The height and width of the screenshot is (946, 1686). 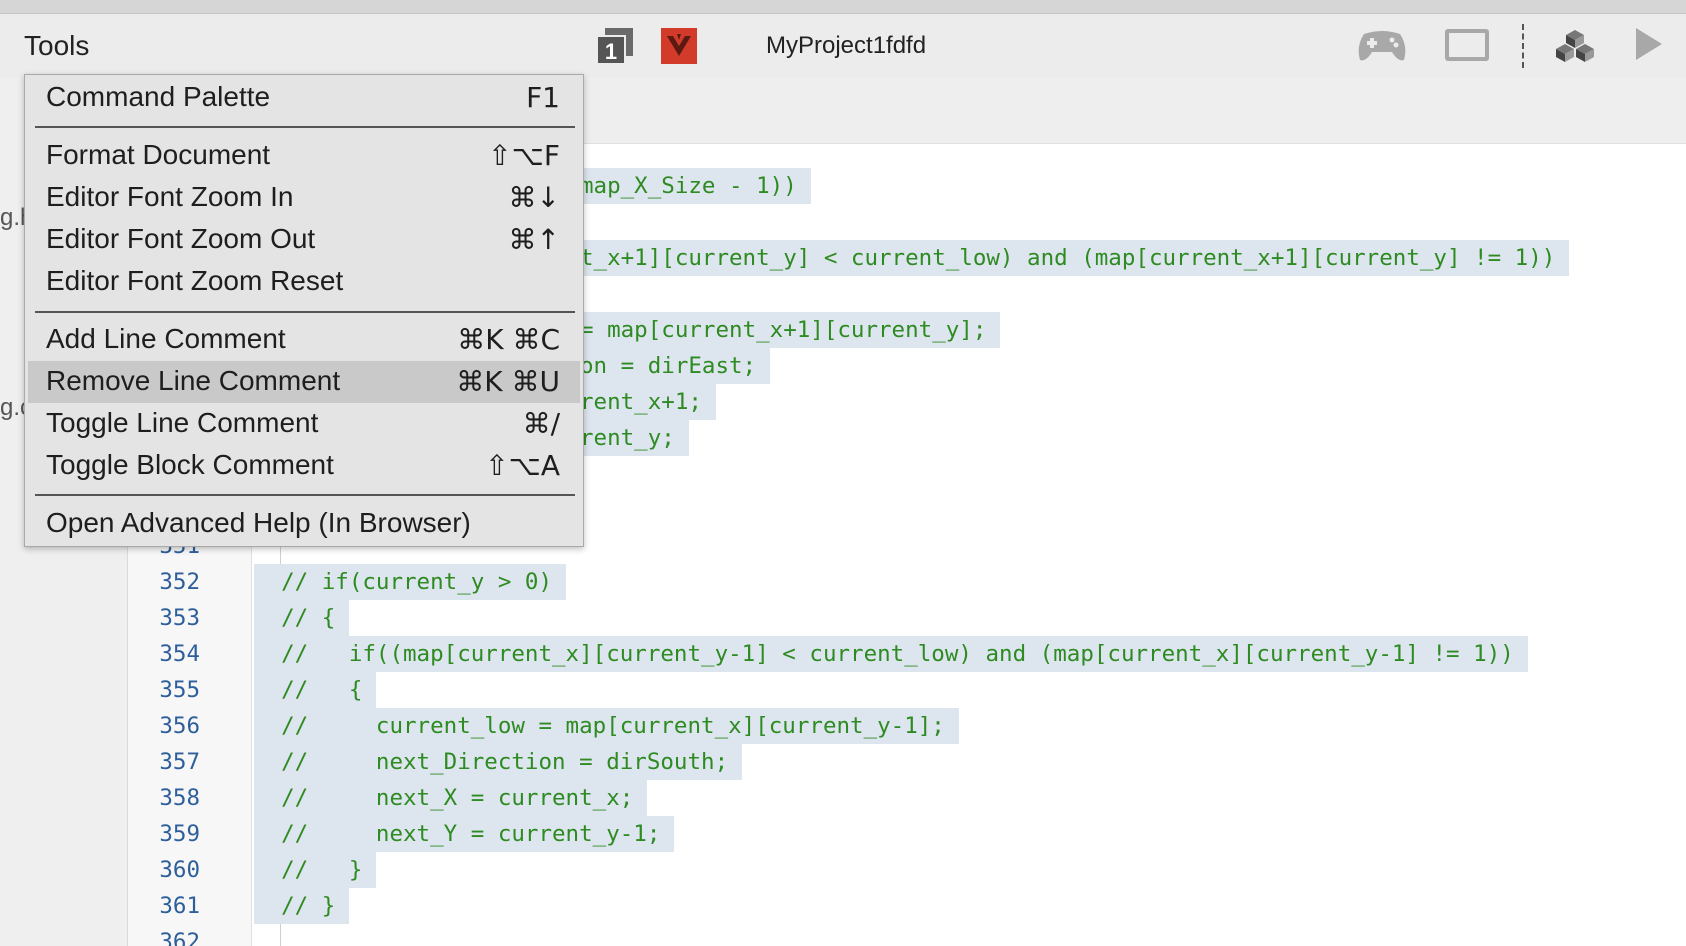 I want to click on code-line: on = dirEast;, so click(x=675, y=366).